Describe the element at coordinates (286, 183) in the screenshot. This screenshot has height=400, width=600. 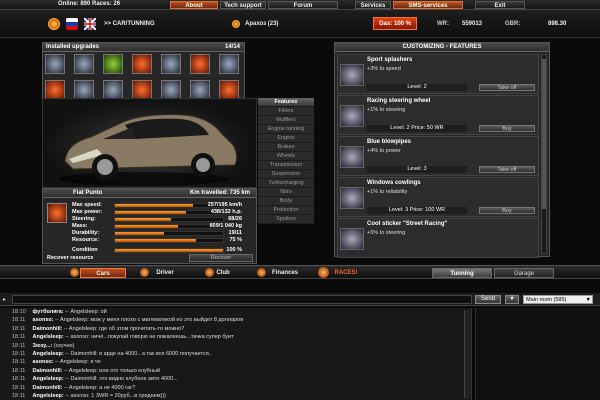
I see `feature-turbocharging: Turbocharging` at that location.